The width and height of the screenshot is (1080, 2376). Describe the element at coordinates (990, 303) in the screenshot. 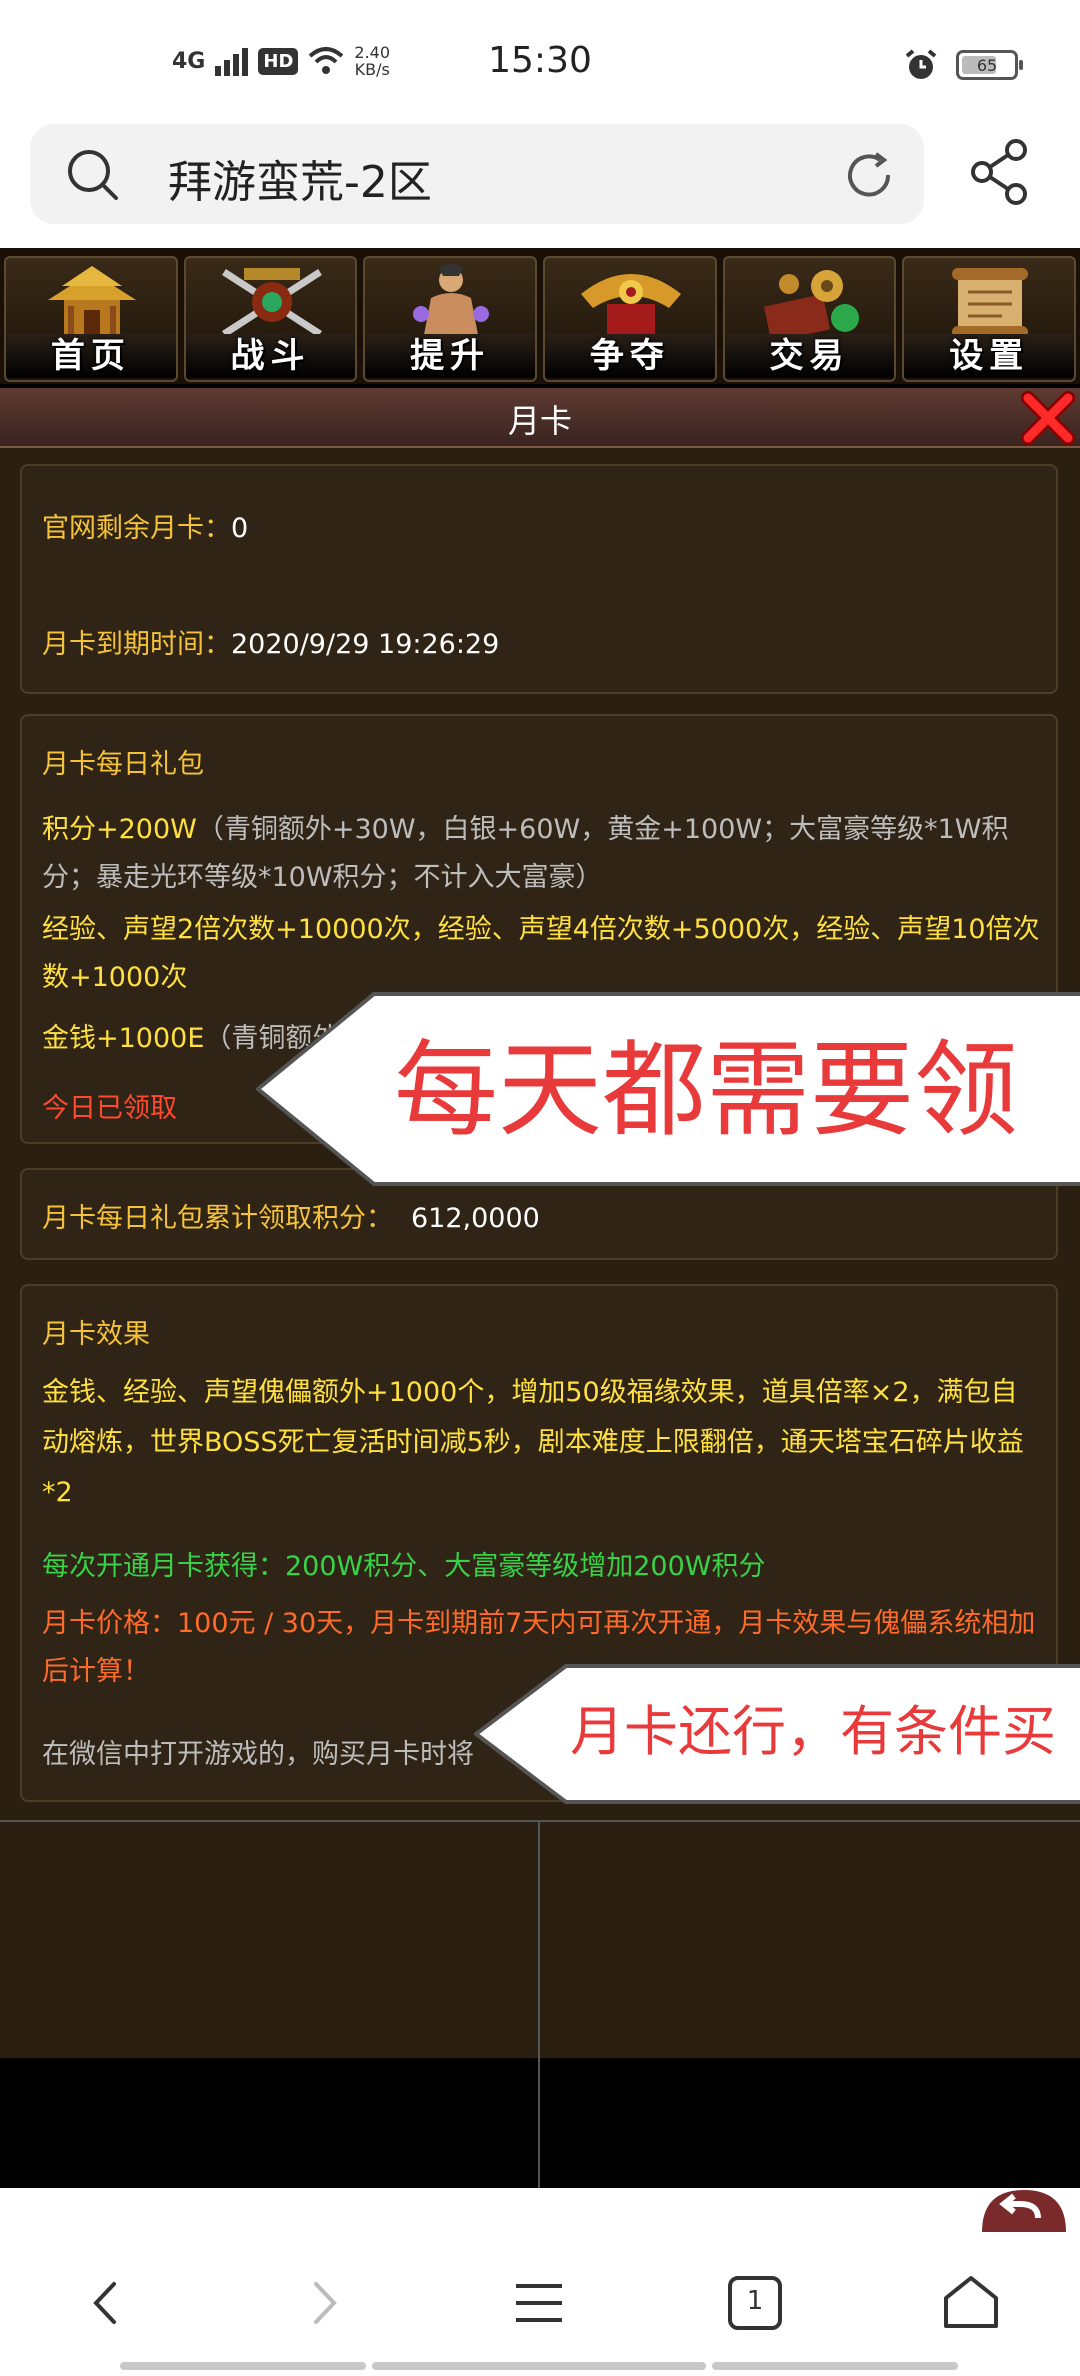

I see `scroll-icon` at that location.